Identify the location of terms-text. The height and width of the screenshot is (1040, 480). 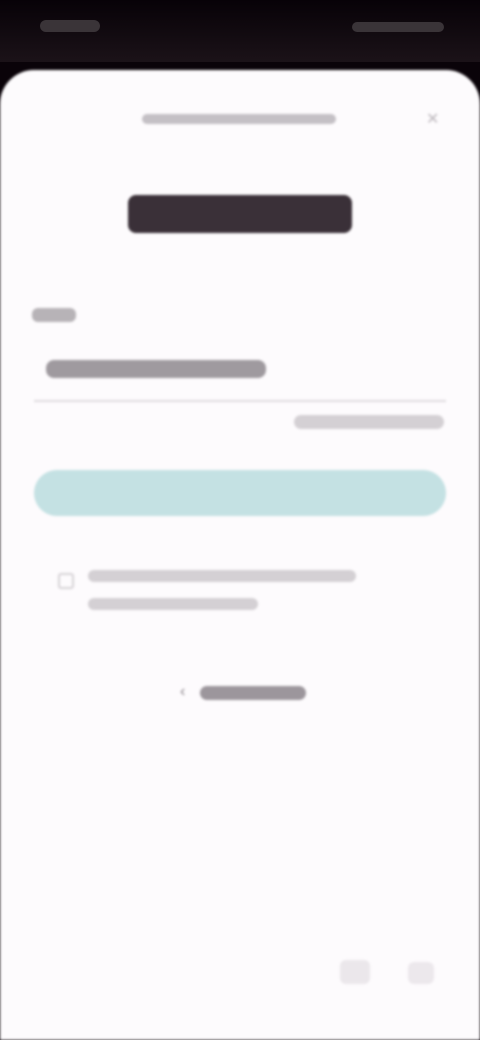
(222, 576).